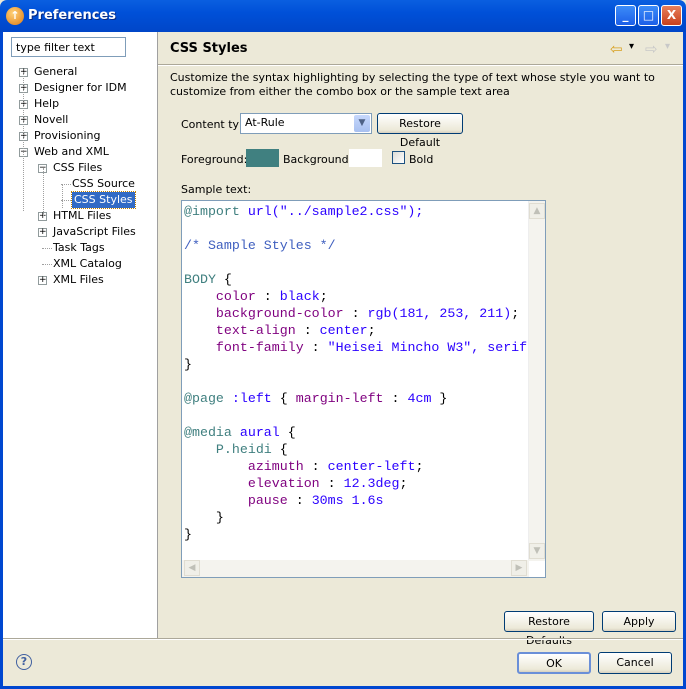  I want to click on scroll-up-icon: ▲, so click(537, 211).